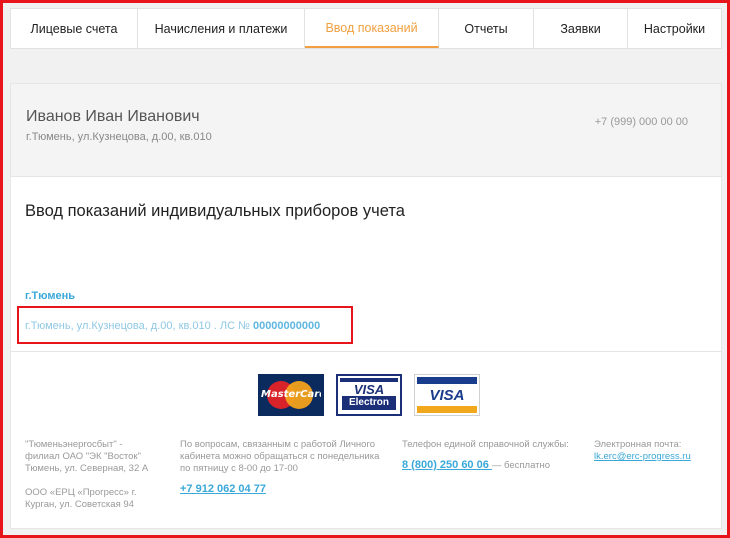  Describe the element at coordinates (638, 444) in the screenshot. I see `email-label: Электронная почта:` at that location.